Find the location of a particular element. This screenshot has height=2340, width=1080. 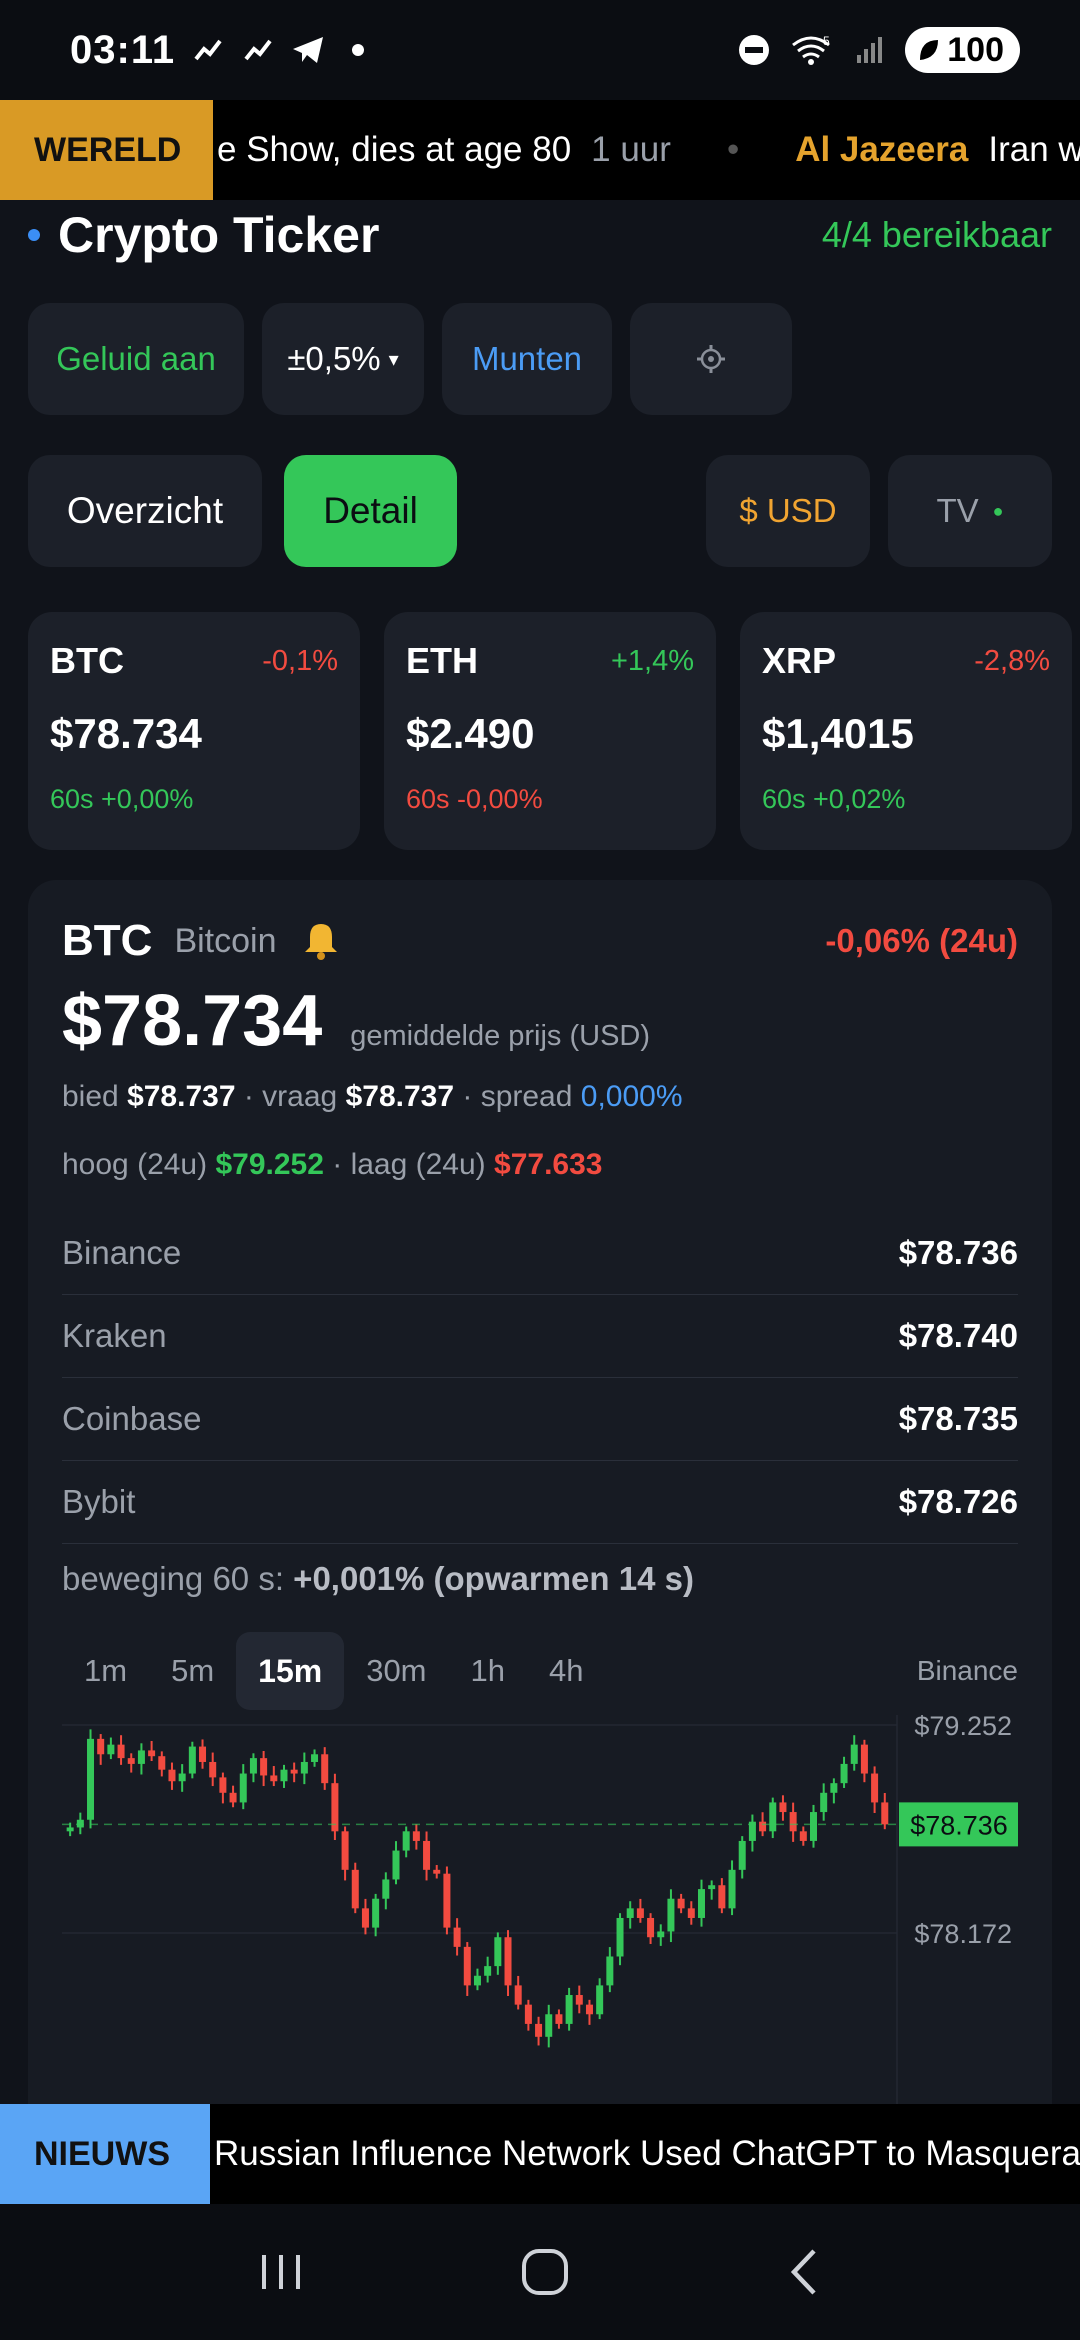

high-low-line: hoog (24u) $79.252 · laag (24u) $77.633 is located at coordinates (332, 1165).